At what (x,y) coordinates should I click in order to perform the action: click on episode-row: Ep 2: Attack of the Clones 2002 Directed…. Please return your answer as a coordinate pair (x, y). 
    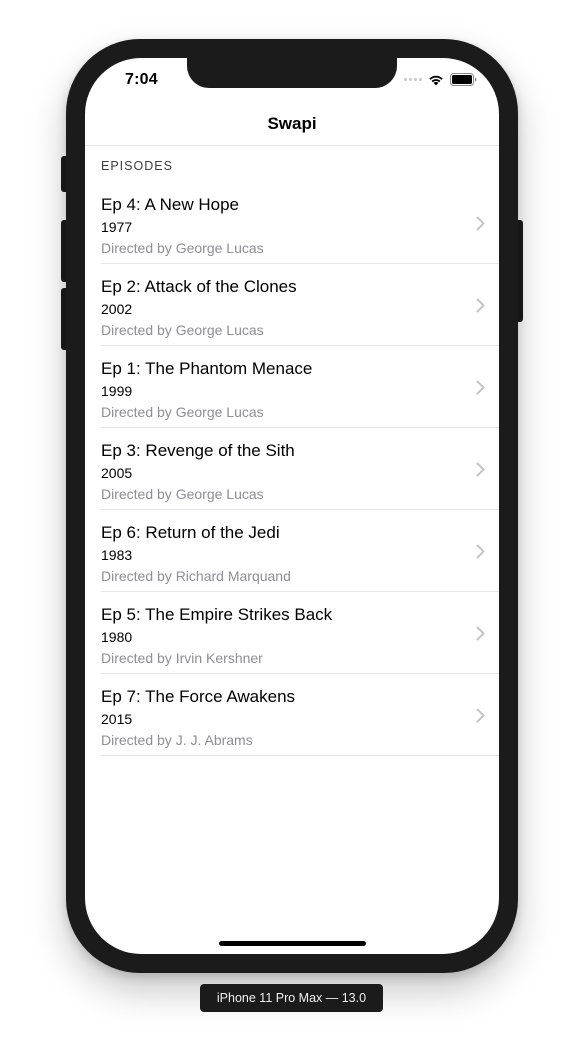
    Looking at the image, I should click on (300, 305).